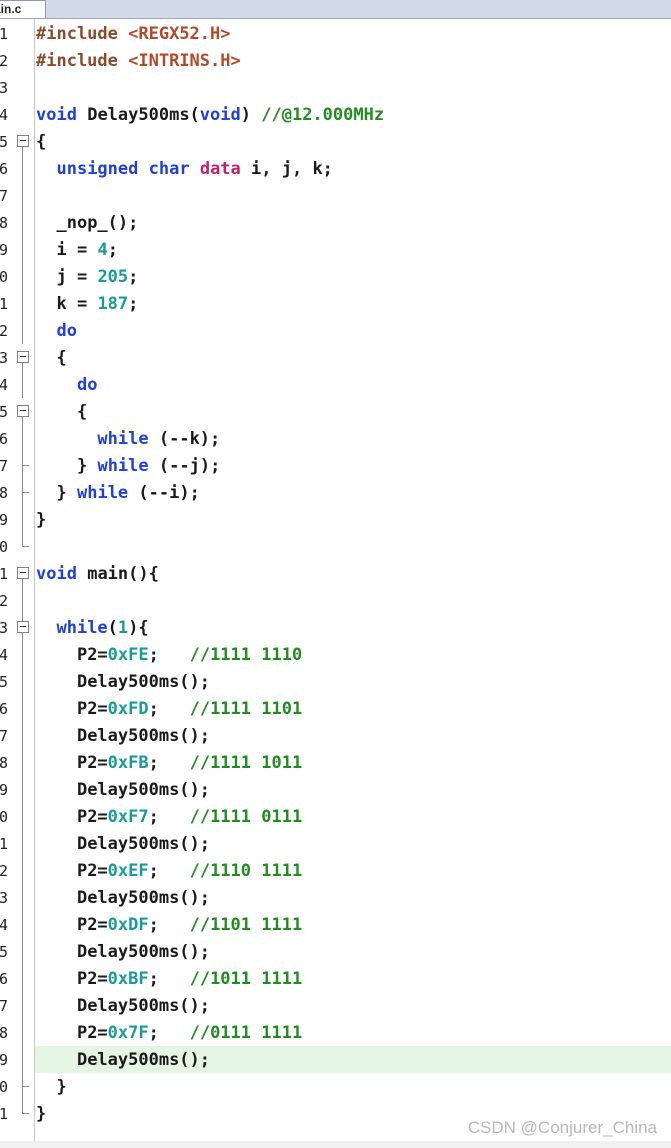 The image size is (671, 1148). What do you see at coordinates (335, 330) in the screenshot?
I see `code-line: 2 do` at bounding box center [335, 330].